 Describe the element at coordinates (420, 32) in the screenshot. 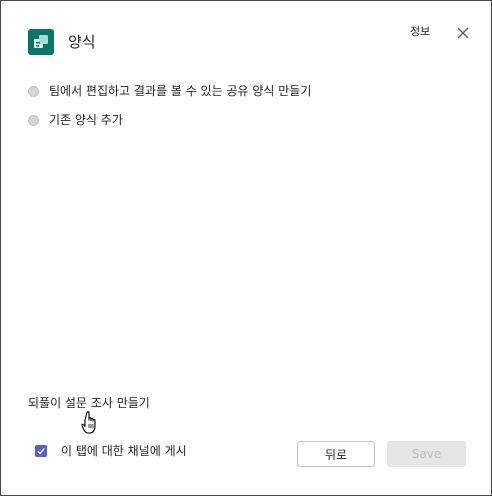

I see `about-link: 정보` at that location.